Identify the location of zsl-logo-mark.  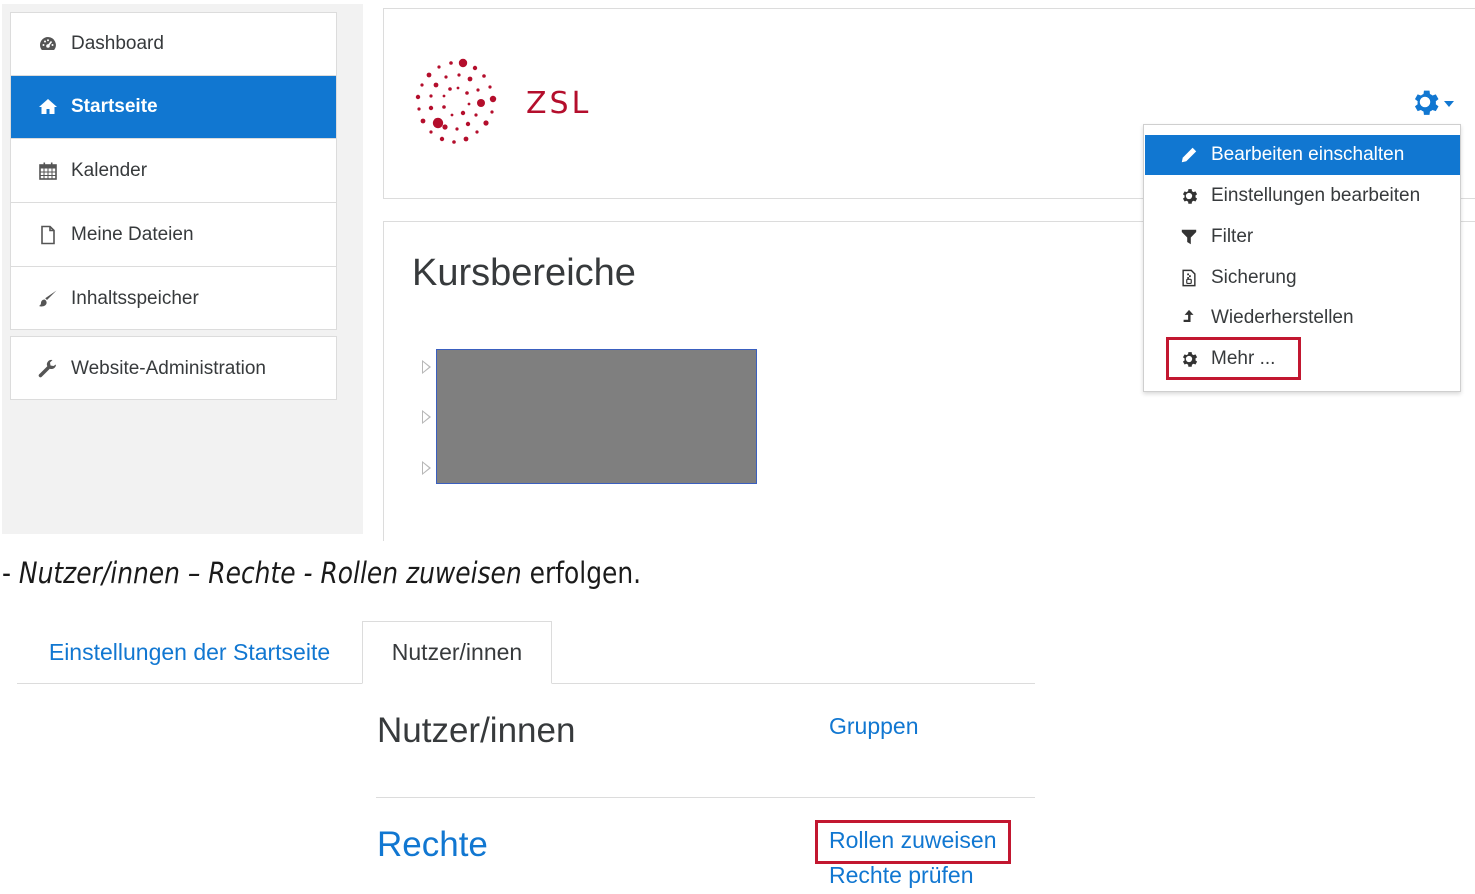
(456, 101).